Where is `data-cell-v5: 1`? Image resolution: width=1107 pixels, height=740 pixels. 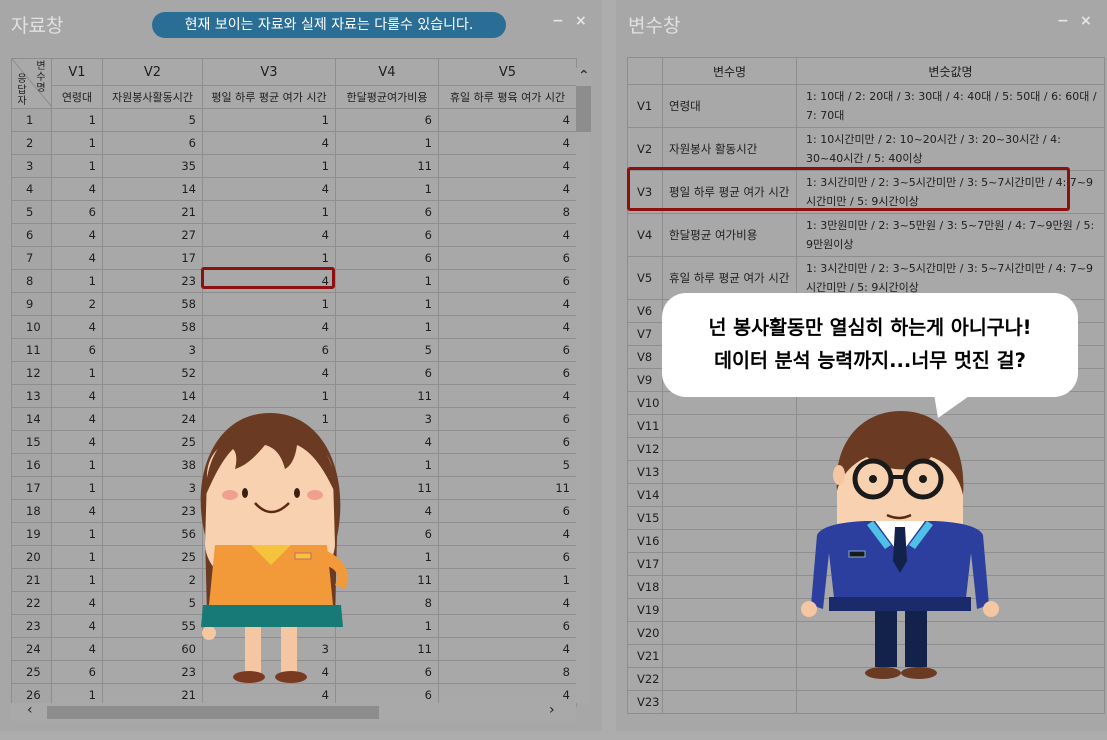 data-cell-v5: 1 is located at coordinates (507, 580).